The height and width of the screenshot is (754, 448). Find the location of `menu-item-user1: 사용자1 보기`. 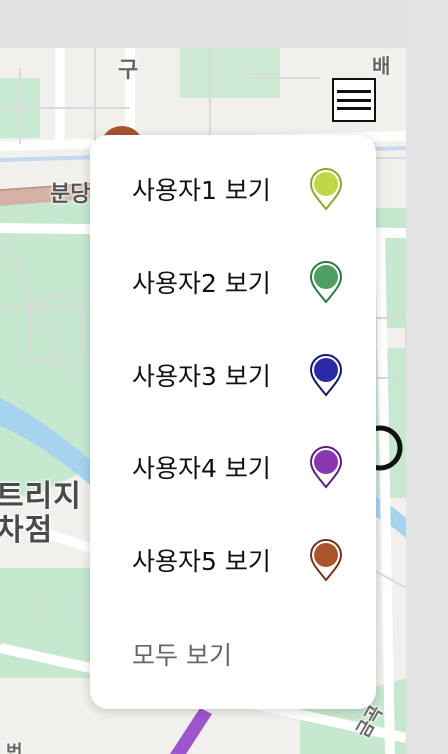

menu-item-user1: 사용자1 보기 is located at coordinates (233, 189).